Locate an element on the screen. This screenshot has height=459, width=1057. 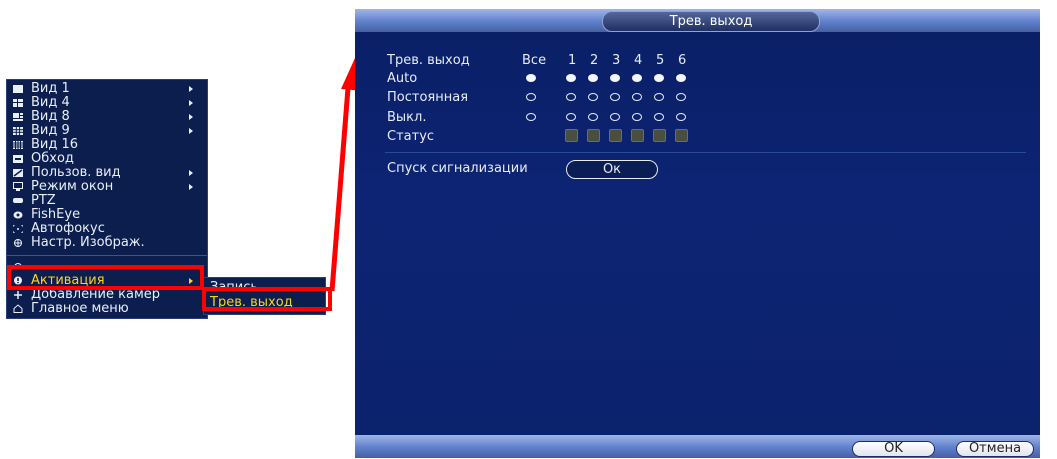
section-divider is located at coordinates (705, 152).